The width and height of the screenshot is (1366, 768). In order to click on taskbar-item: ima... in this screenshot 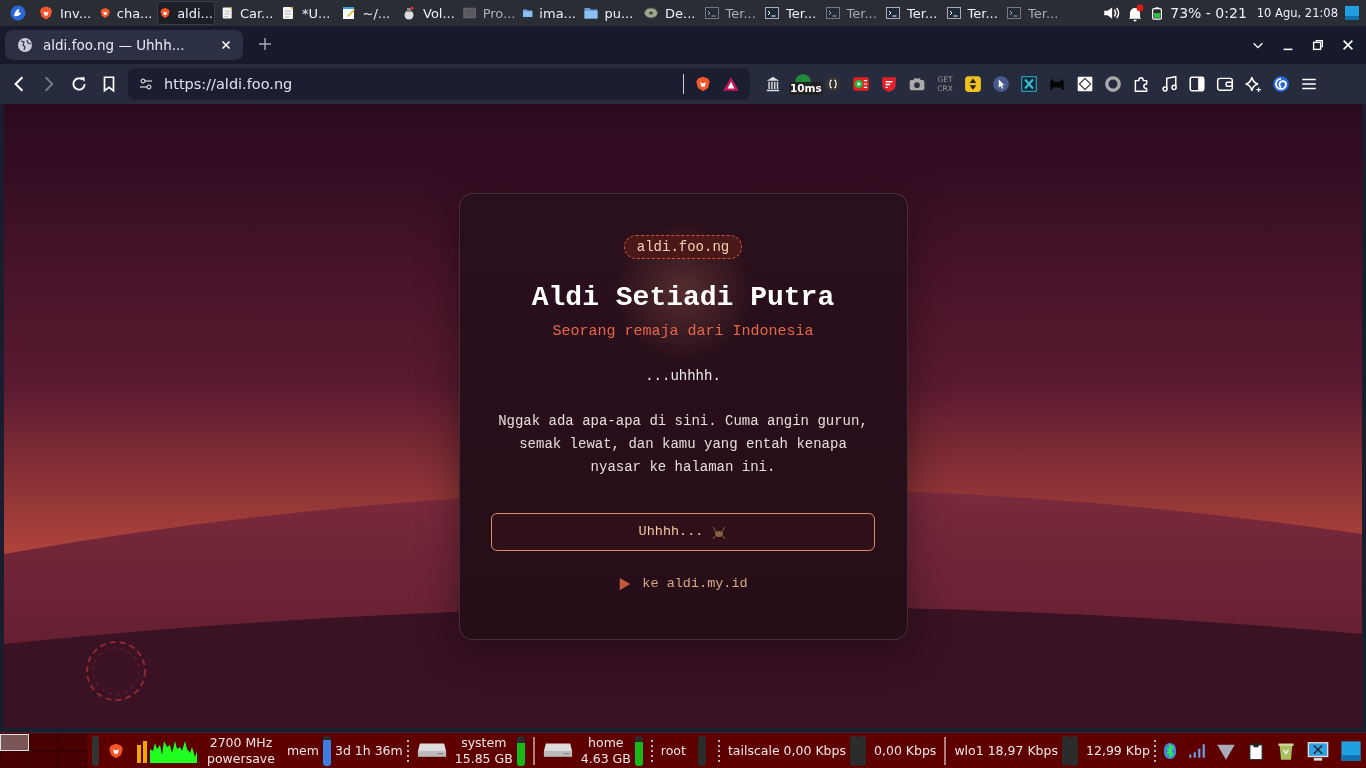, I will do `click(549, 13)`.